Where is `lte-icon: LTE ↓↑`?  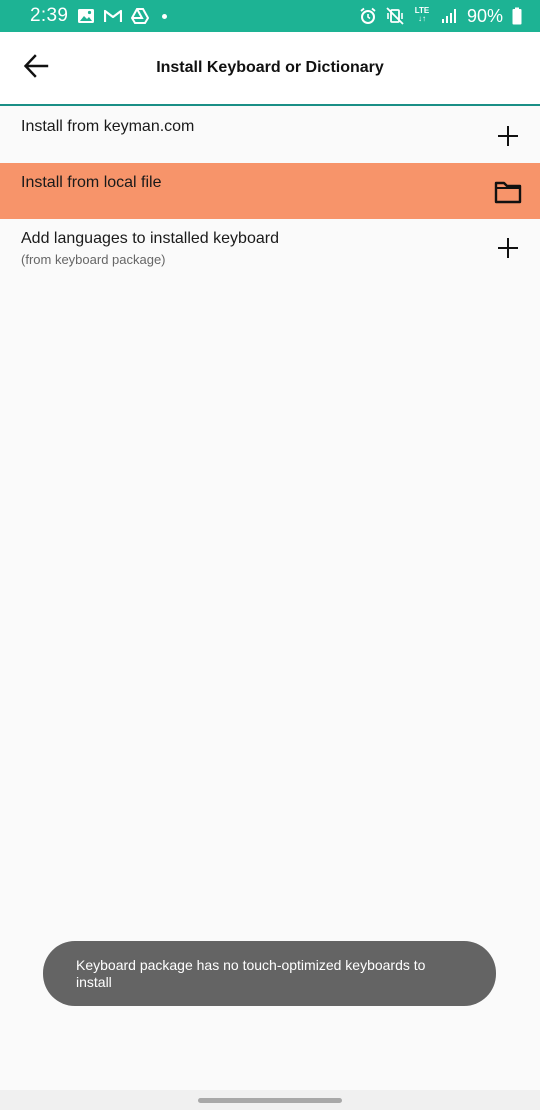
lte-icon: LTE ↓↑ is located at coordinates (422, 14).